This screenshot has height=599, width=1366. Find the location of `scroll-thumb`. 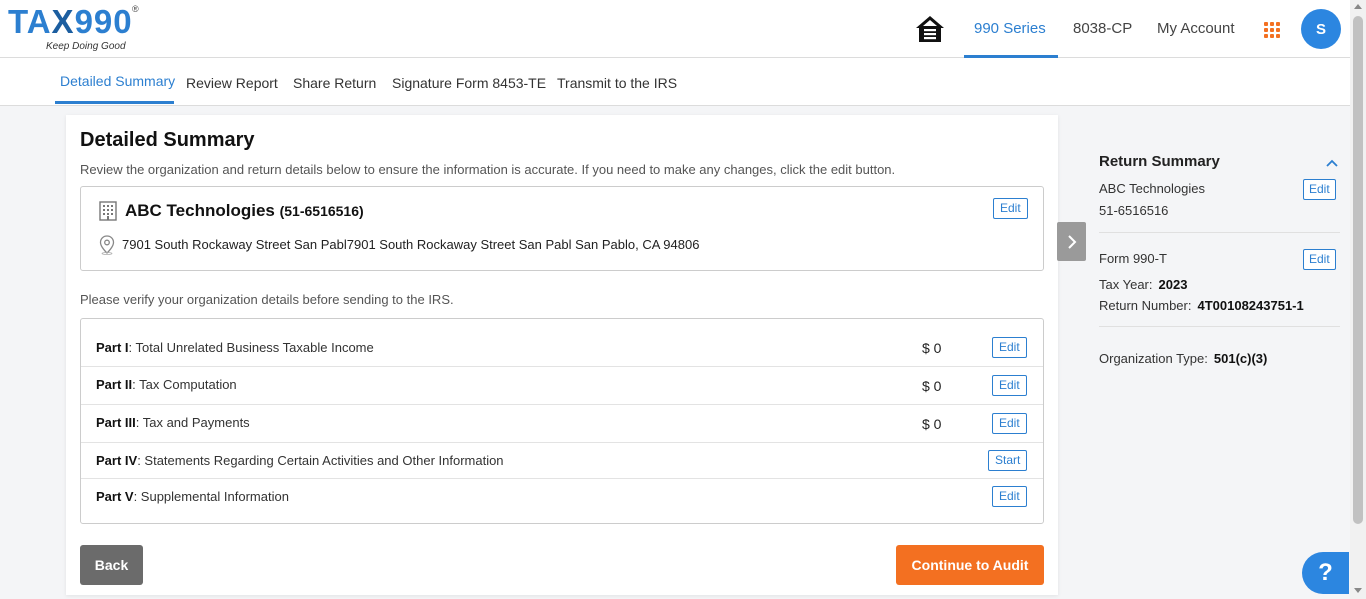

scroll-thumb is located at coordinates (1358, 270).